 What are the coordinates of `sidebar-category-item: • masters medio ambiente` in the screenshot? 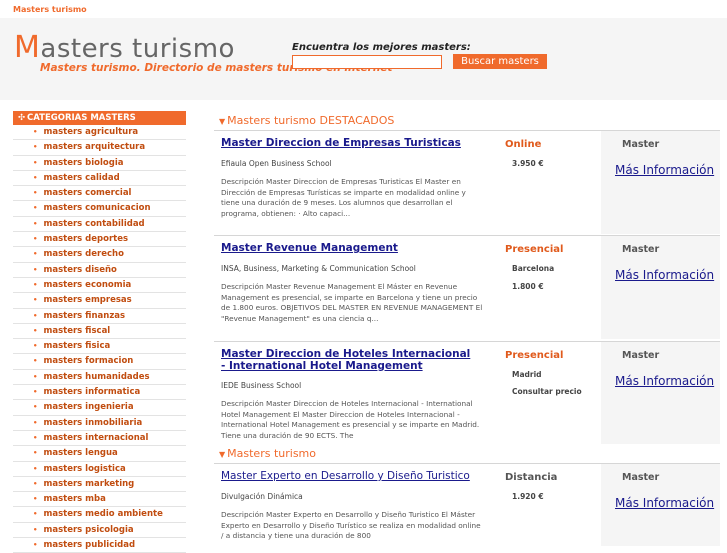 It's located at (99, 515).